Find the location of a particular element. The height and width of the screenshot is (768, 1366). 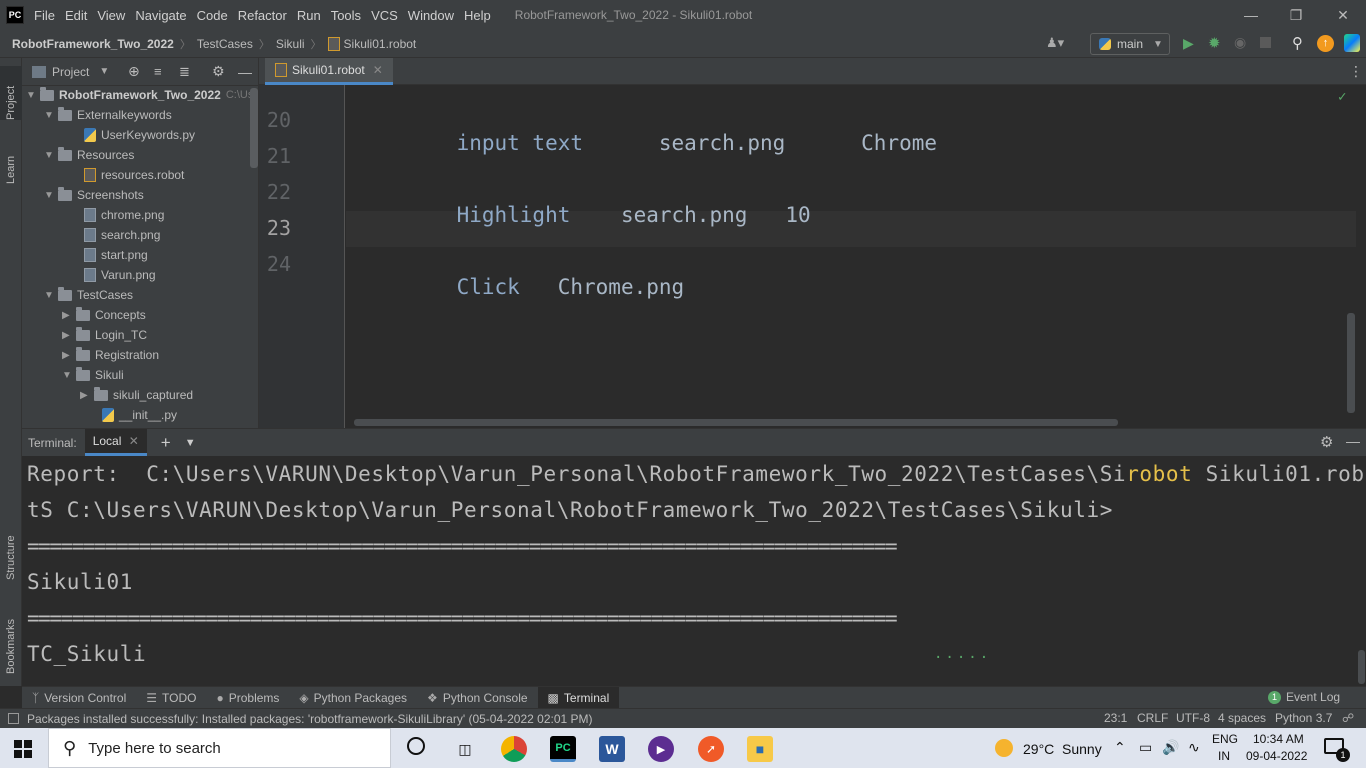

code-line: Highlight search.png 10 is located at coordinates (608, 215).